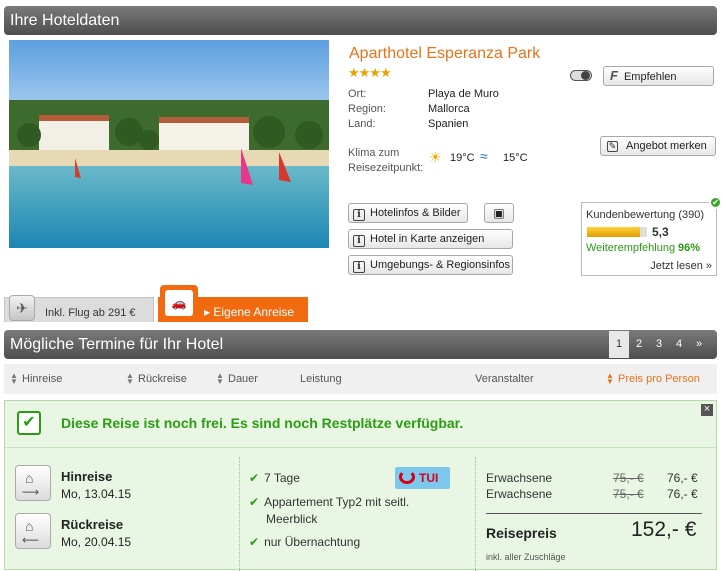 The width and height of the screenshot is (724, 571). I want to click on gallery-button: ▣, so click(499, 213).